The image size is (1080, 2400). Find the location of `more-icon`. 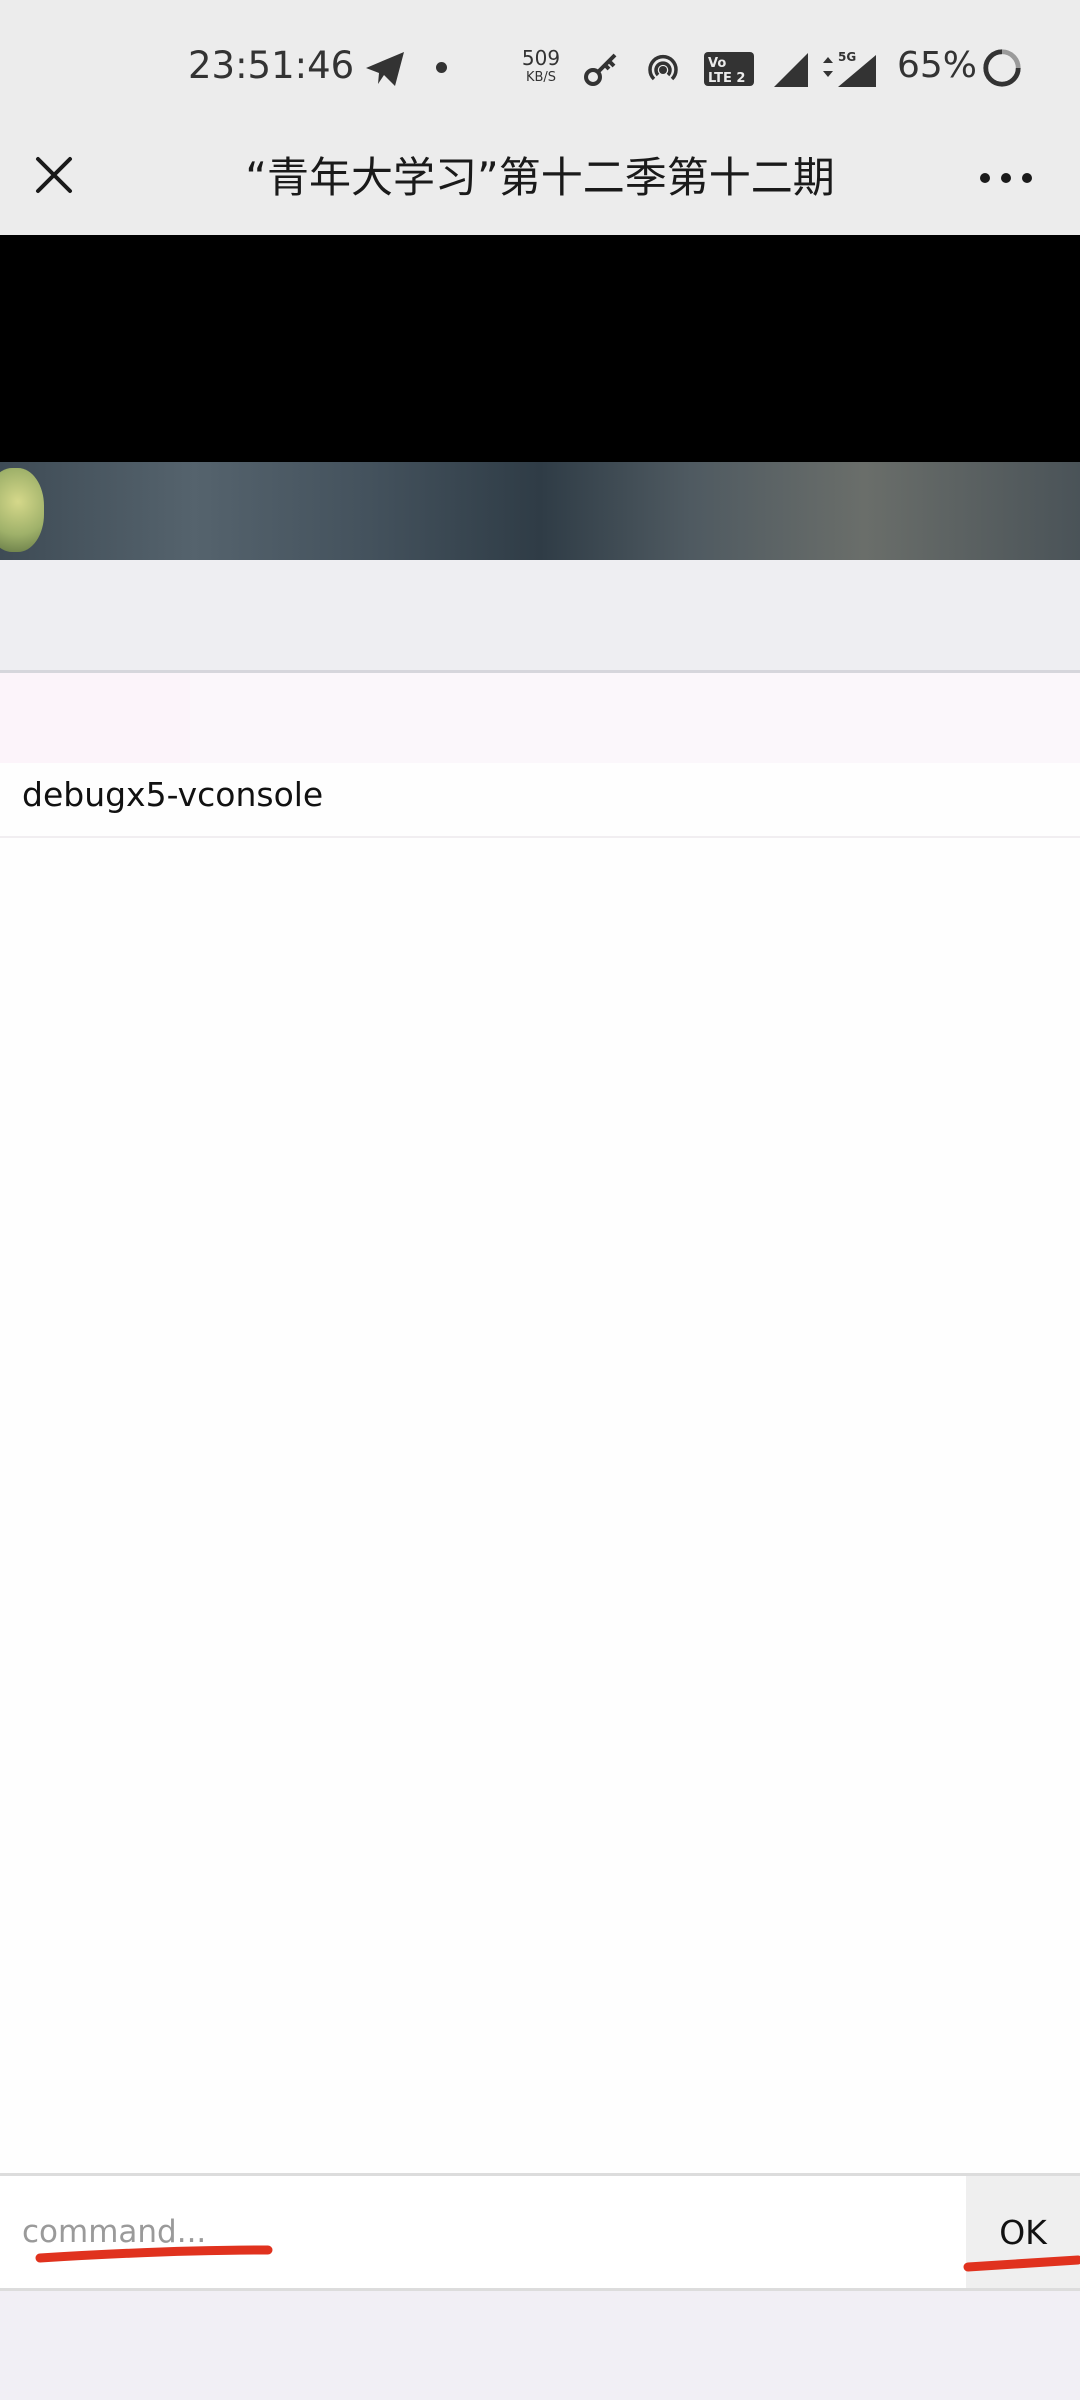

more-icon is located at coordinates (1006, 176).